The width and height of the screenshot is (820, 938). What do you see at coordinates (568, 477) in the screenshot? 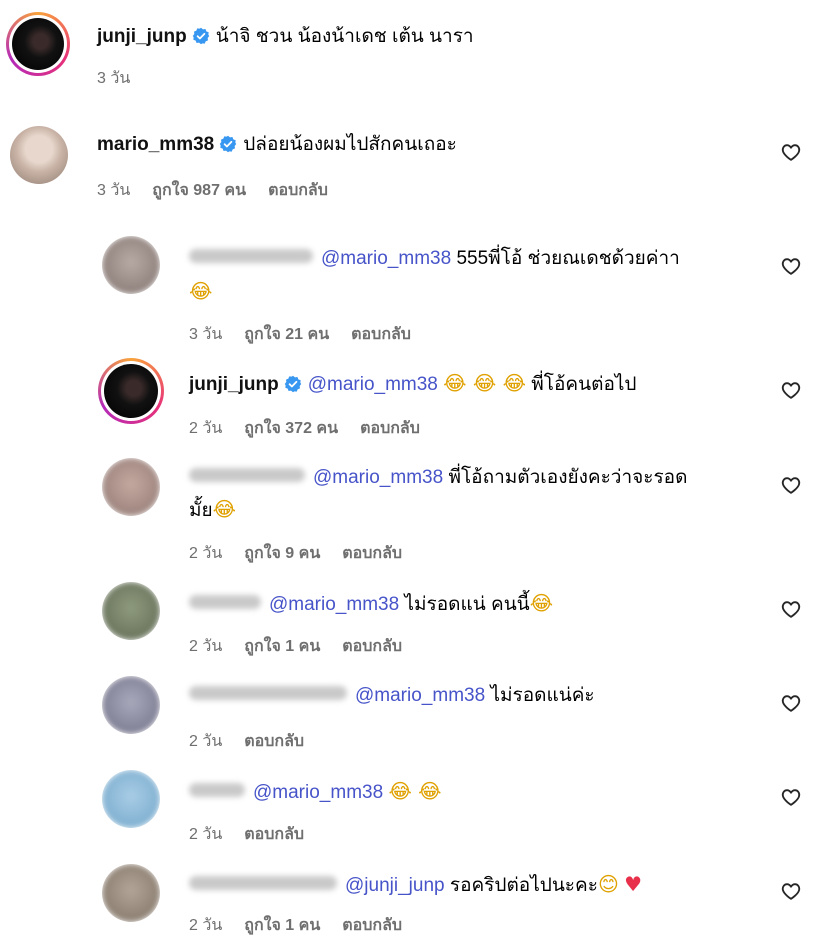
I see `comment-text: พี่โอ้ถามตัวเองยังคะว่าจะรอด` at bounding box center [568, 477].